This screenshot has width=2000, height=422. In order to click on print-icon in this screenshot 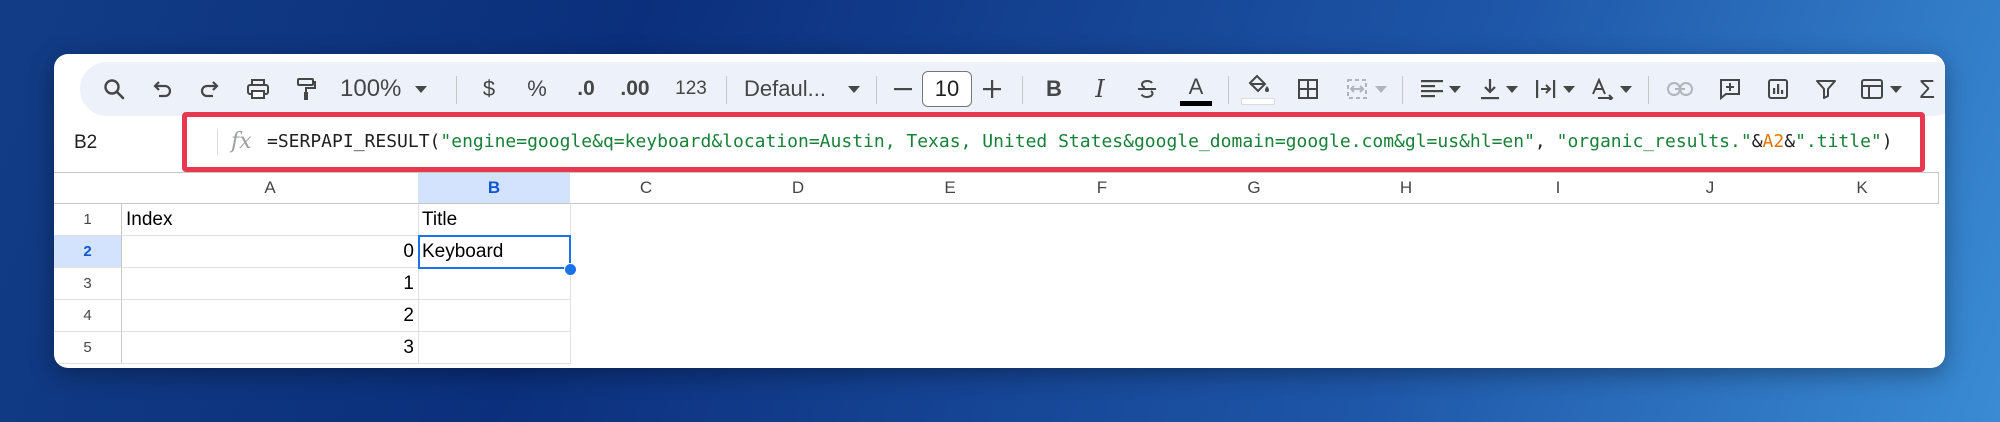, I will do `click(258, 89)`.